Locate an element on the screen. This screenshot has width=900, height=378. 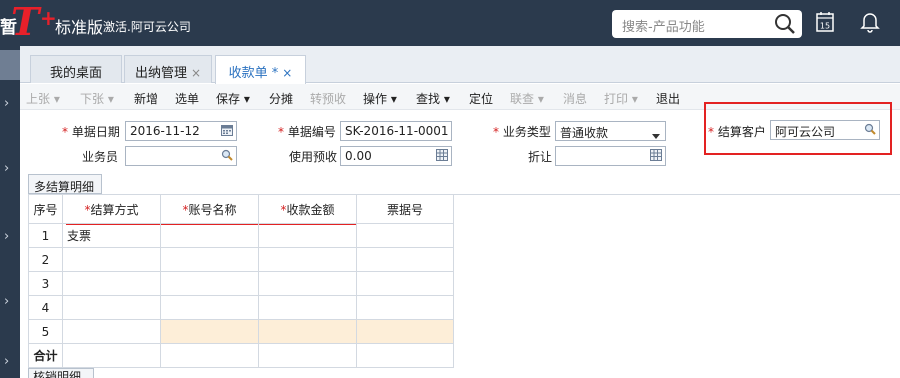
tab-my-desktop: 我的桌面 is located at coordinates (76, 69).